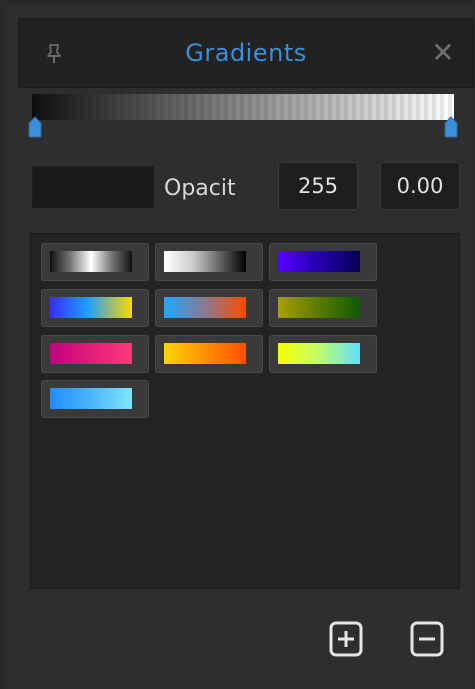 This screenshot has width=475, height=689. I want to click on preset-yellow-to-orange, so click(209, 354).